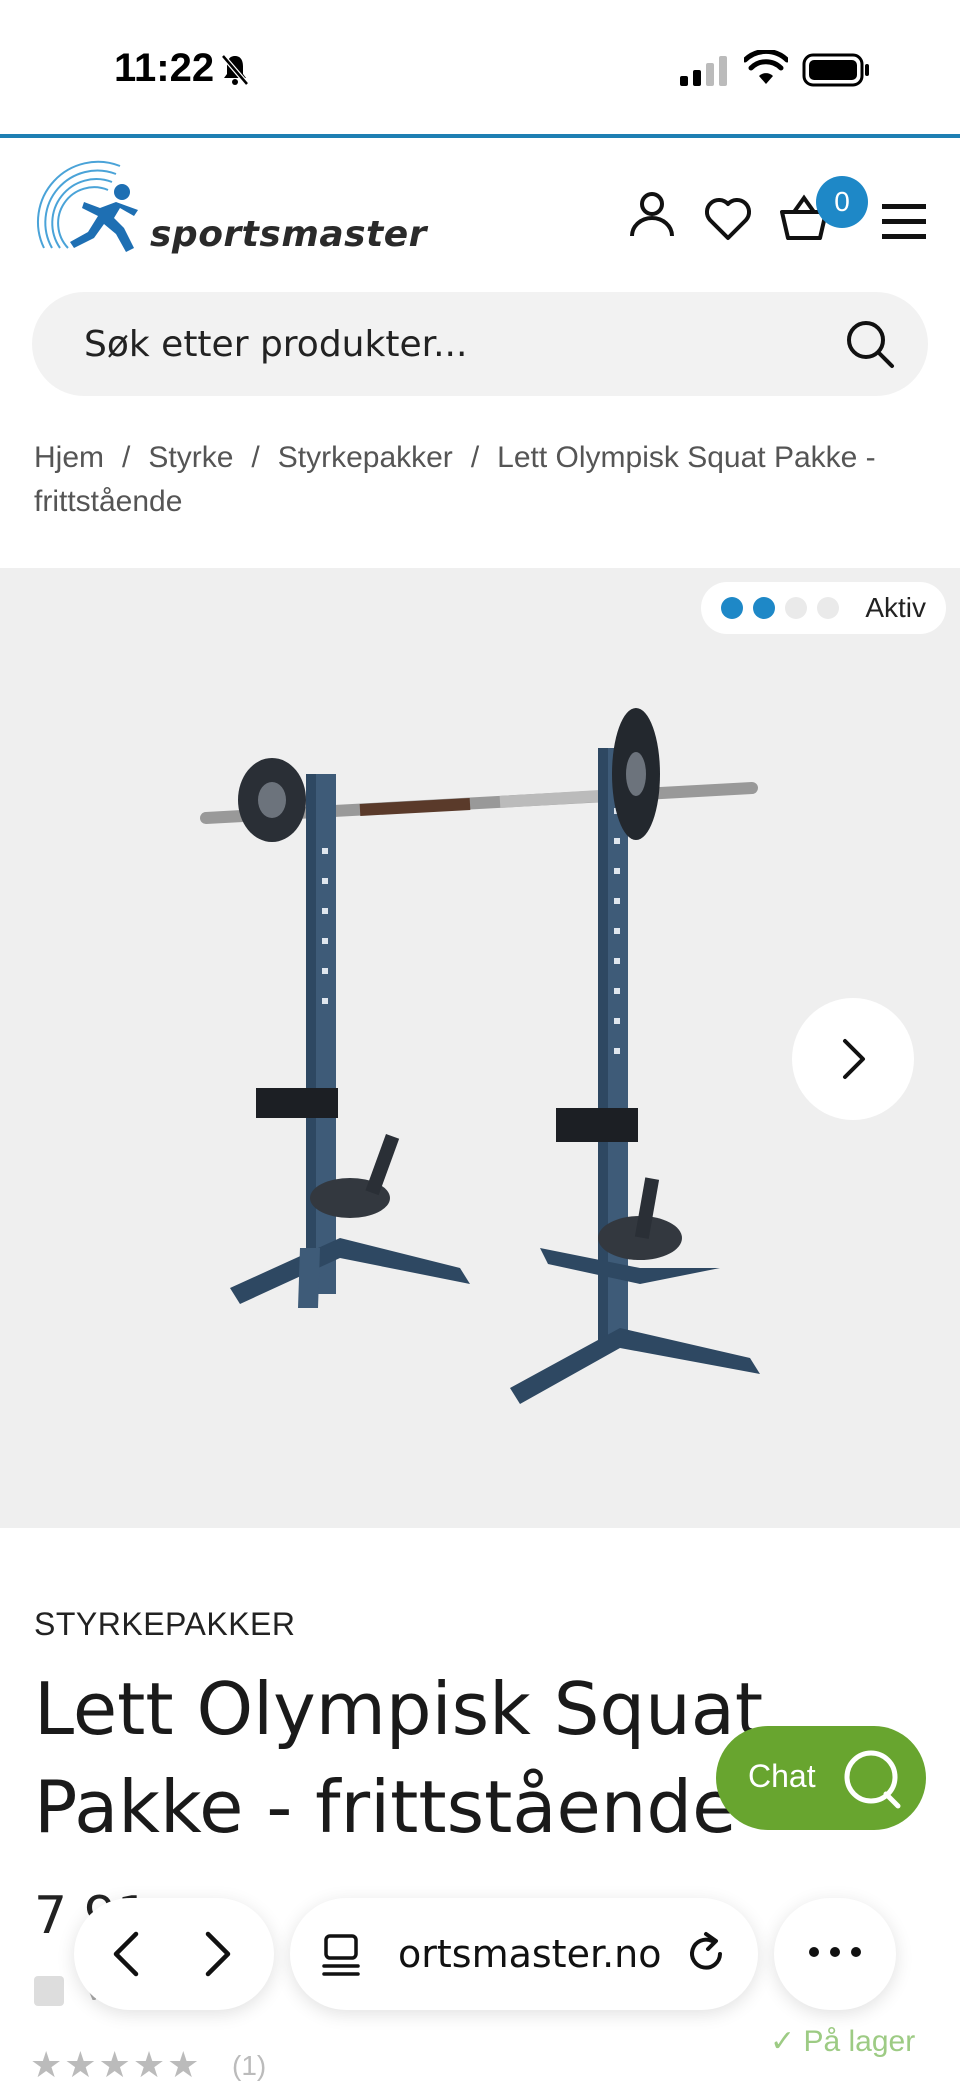 The image size is (960, 2086). I want to click on browser-url-text: ortsmaster.no, so click(530, 1954).